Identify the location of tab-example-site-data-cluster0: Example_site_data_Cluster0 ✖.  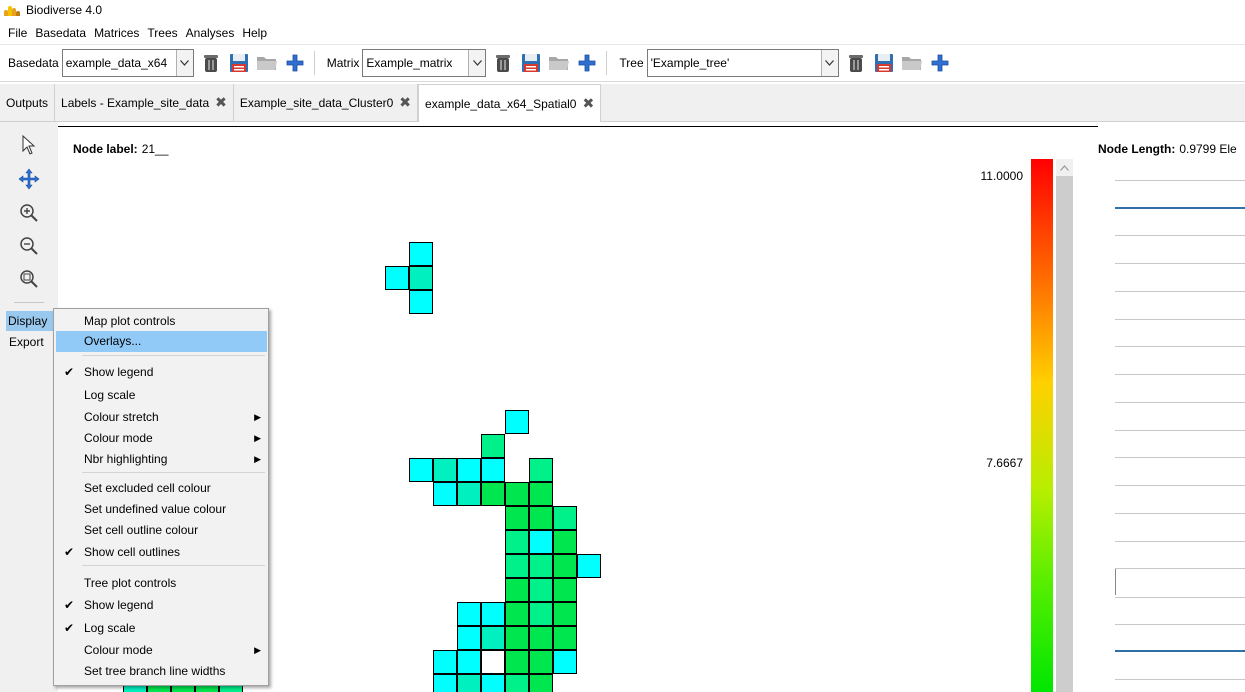
(326, 102).